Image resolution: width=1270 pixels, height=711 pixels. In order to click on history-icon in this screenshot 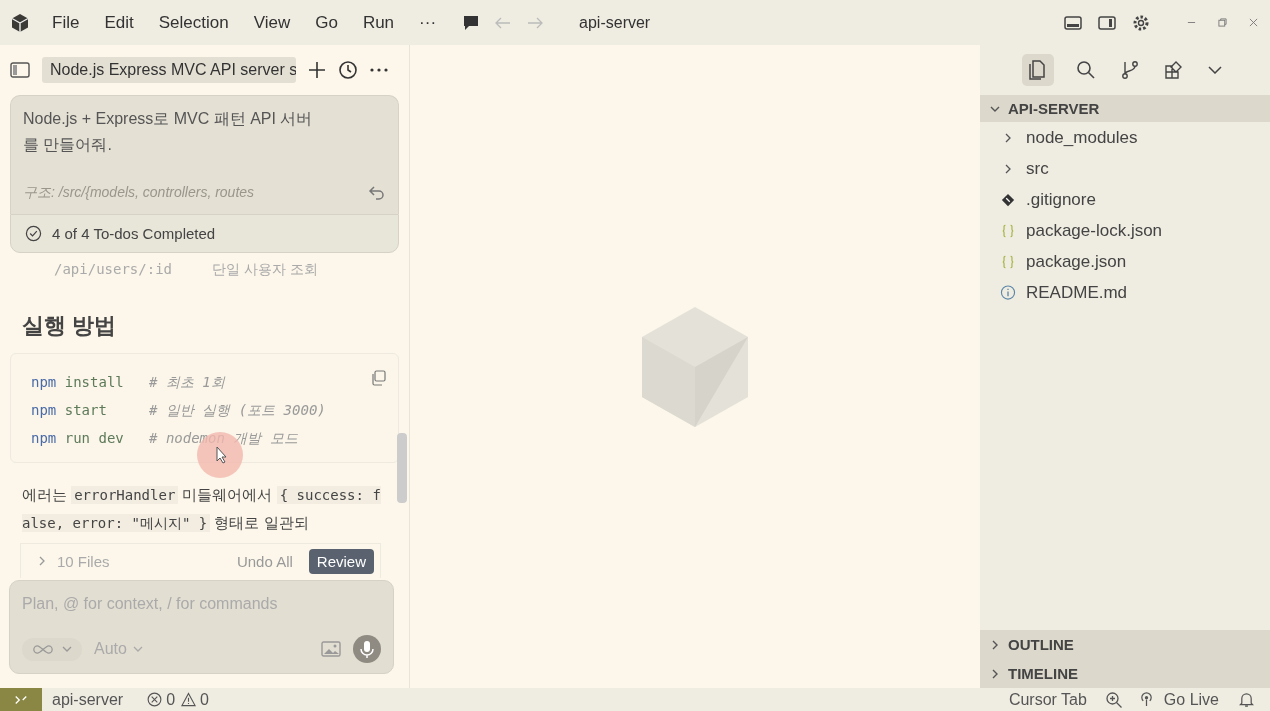, I will do `click(348, 70)`.